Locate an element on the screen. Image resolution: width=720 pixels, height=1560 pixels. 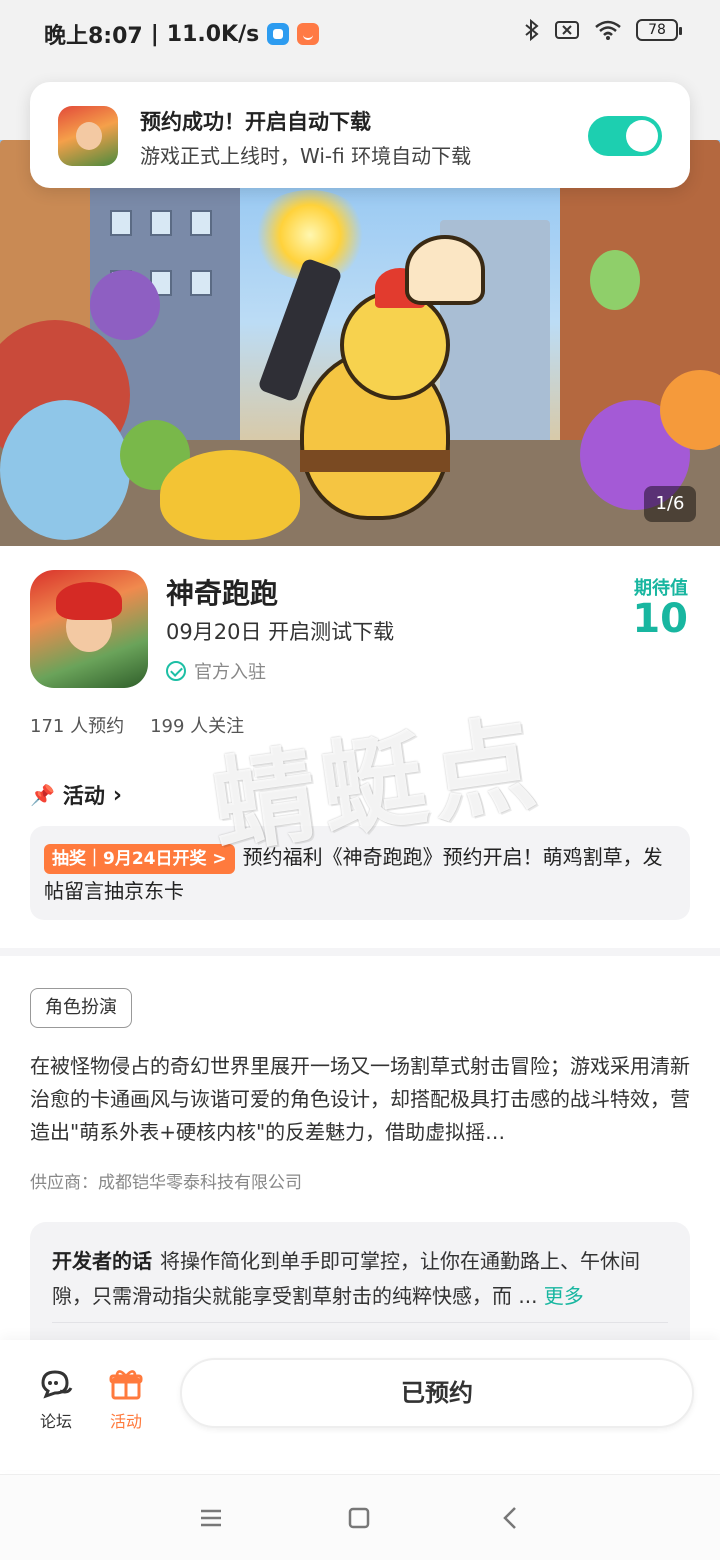
status-time: 晚上8:07 is located at coordinates (93, 36).